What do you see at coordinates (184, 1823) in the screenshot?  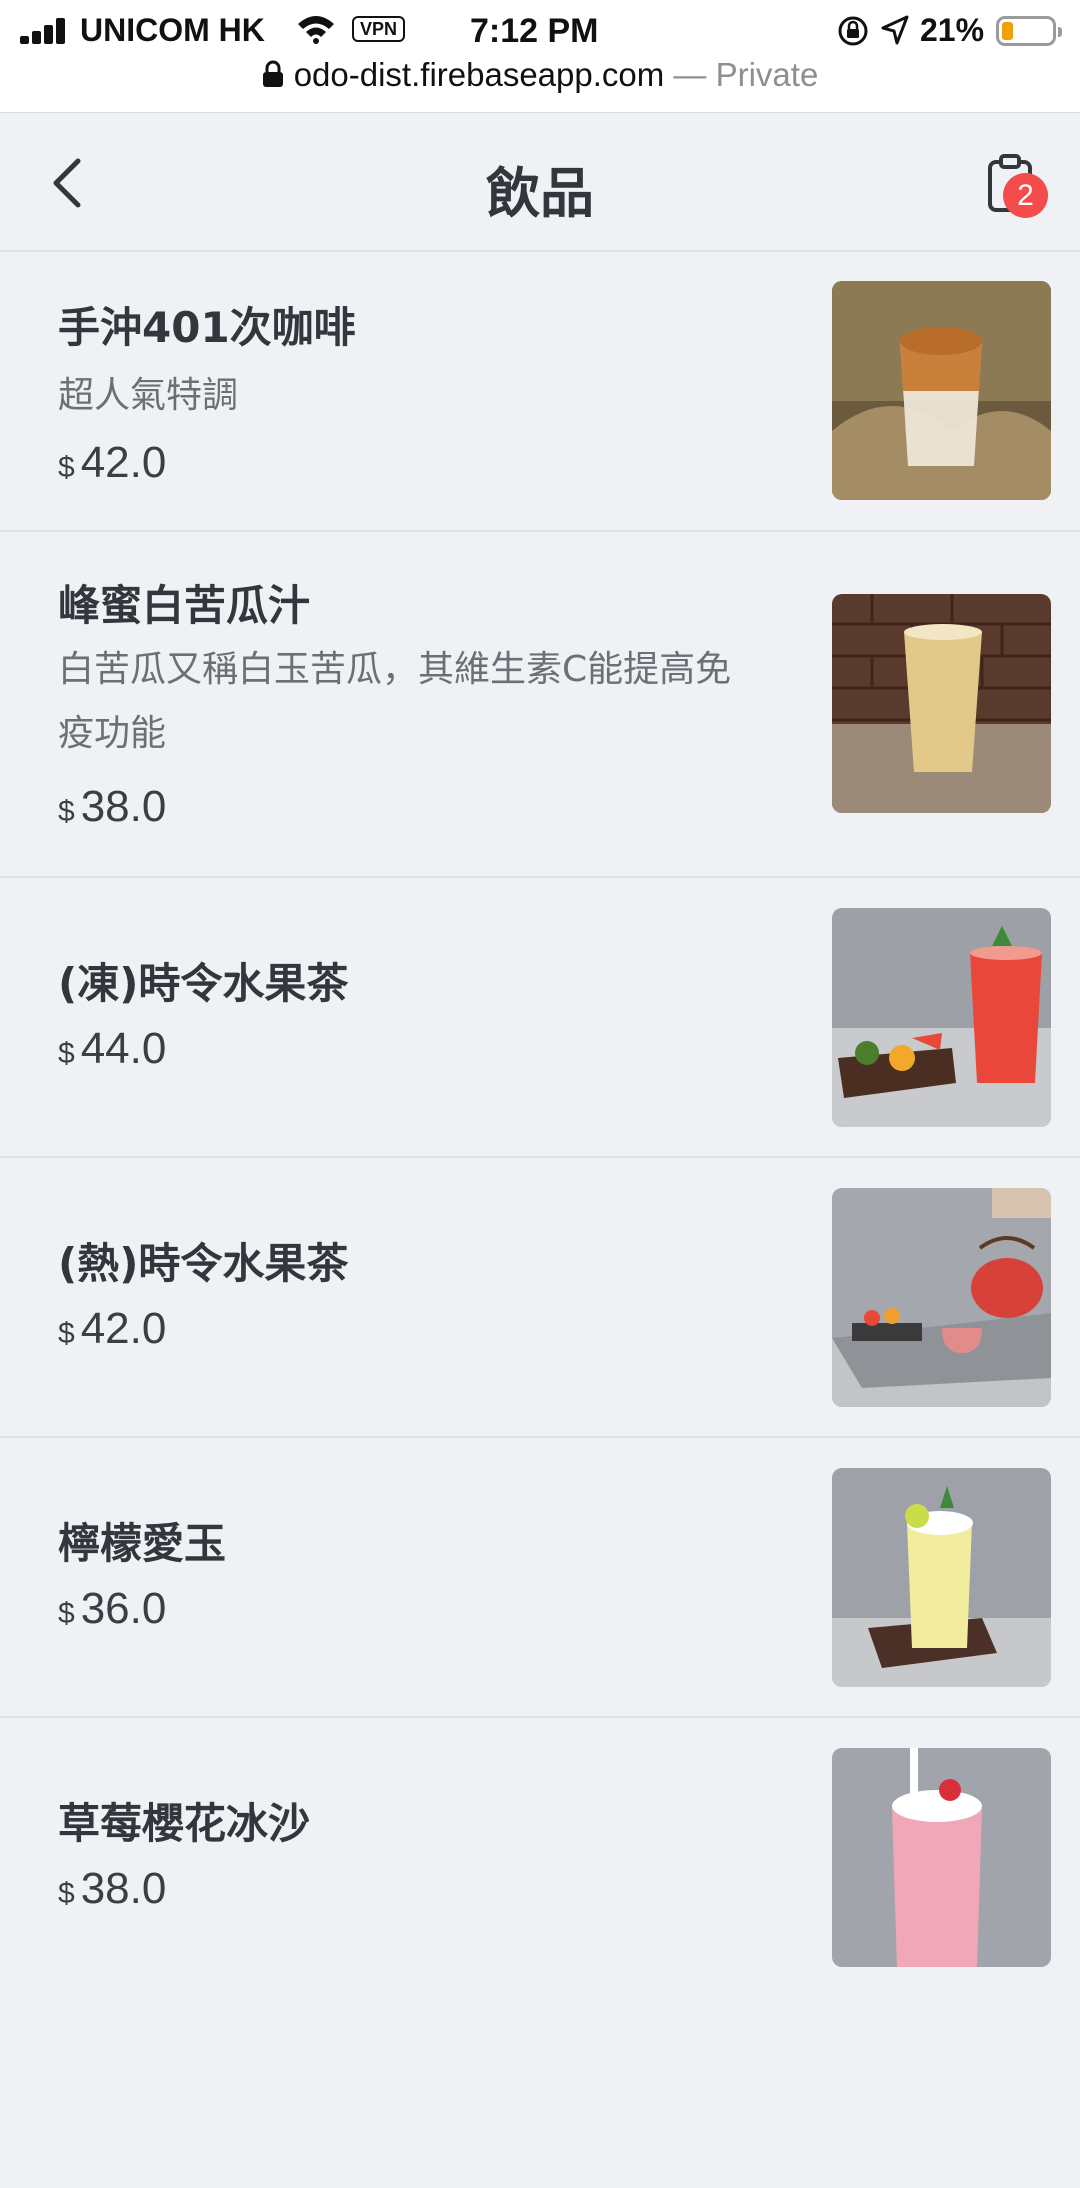 I see `item-name: 草莓櫻花冰沙` at bounding box center [184, 1823].